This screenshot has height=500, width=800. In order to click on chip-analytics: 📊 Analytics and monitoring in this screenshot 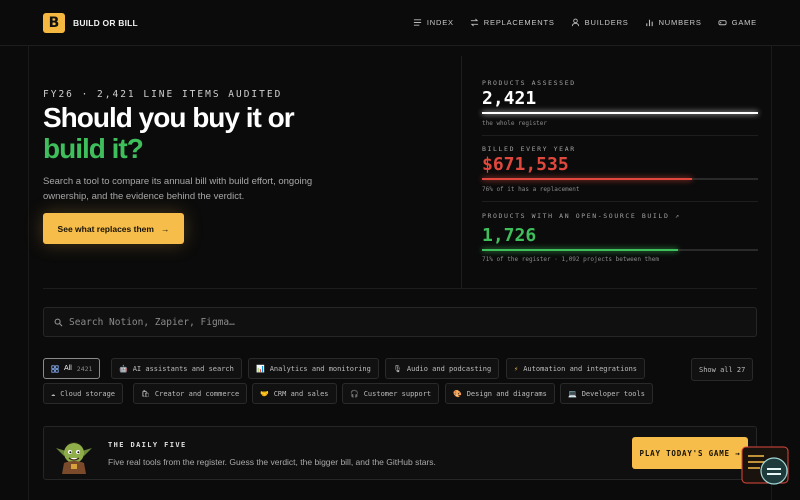, I will do `click(313, 368)`.